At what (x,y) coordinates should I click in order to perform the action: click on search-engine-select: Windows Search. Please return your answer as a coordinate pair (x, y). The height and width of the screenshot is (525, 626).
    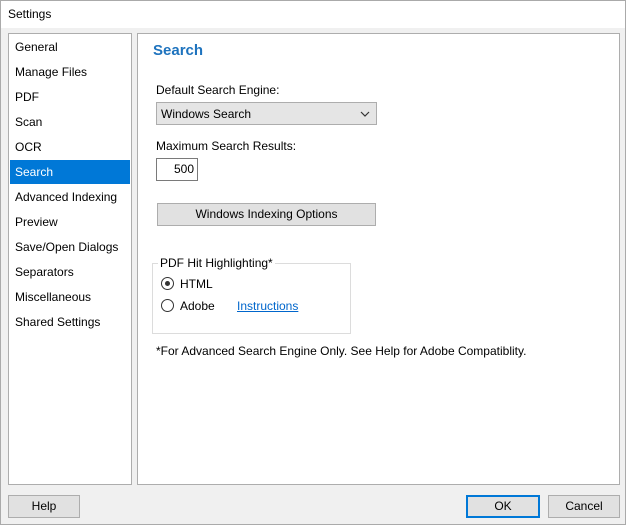
    Looking at the image, I should click on (266, 113).